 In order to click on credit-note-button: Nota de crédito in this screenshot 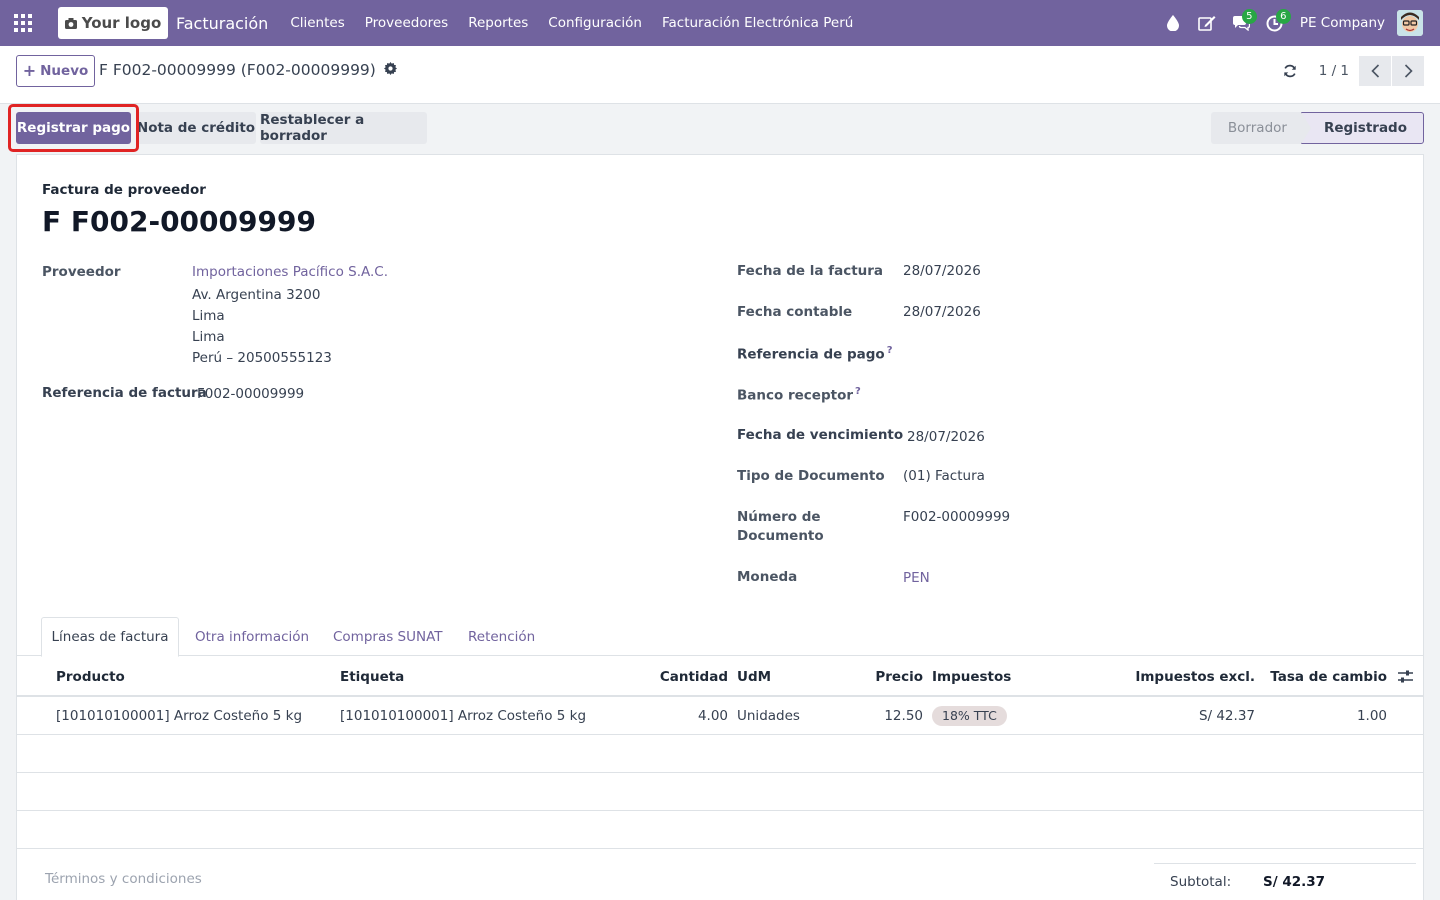, I will do `click(196, 128)`.